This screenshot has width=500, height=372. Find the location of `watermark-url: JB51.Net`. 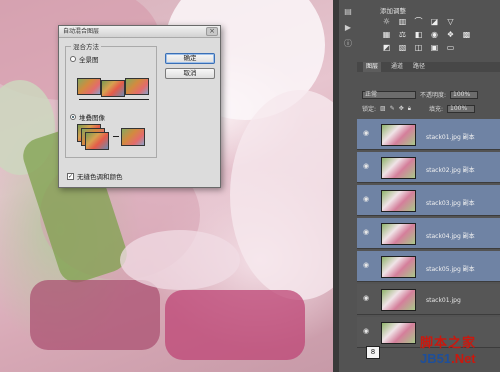

watermark-url: JB51.Net is located at coordinates (448, 358).